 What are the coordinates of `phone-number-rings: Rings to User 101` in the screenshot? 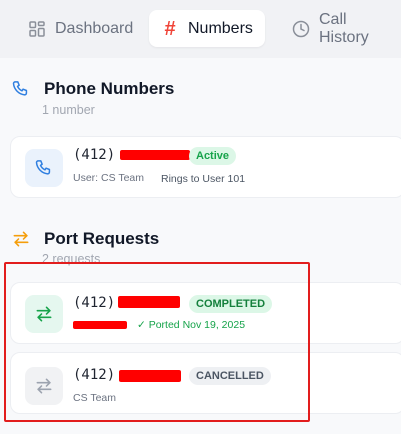 It's located at (203, 179).